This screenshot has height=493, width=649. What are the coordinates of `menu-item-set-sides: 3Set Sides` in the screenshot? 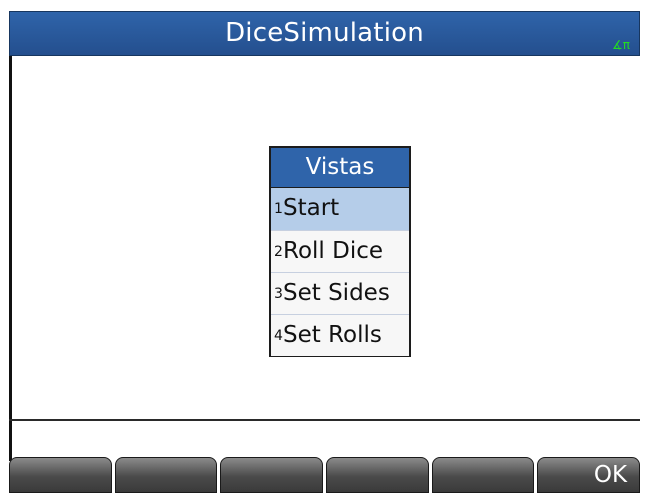 It's located at (340, 293).